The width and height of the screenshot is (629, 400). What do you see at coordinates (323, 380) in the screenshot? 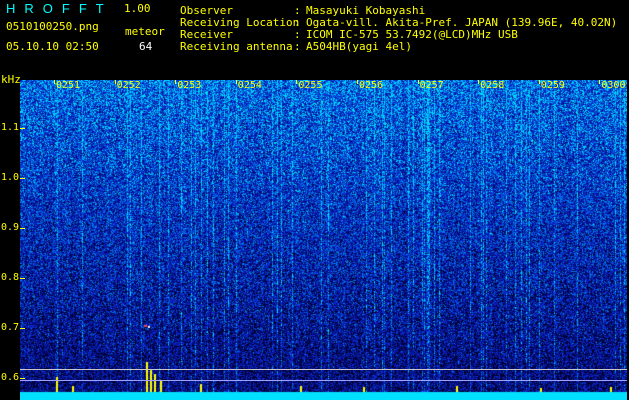
I see `reference-line-lower` at bounding box center [323, 380].